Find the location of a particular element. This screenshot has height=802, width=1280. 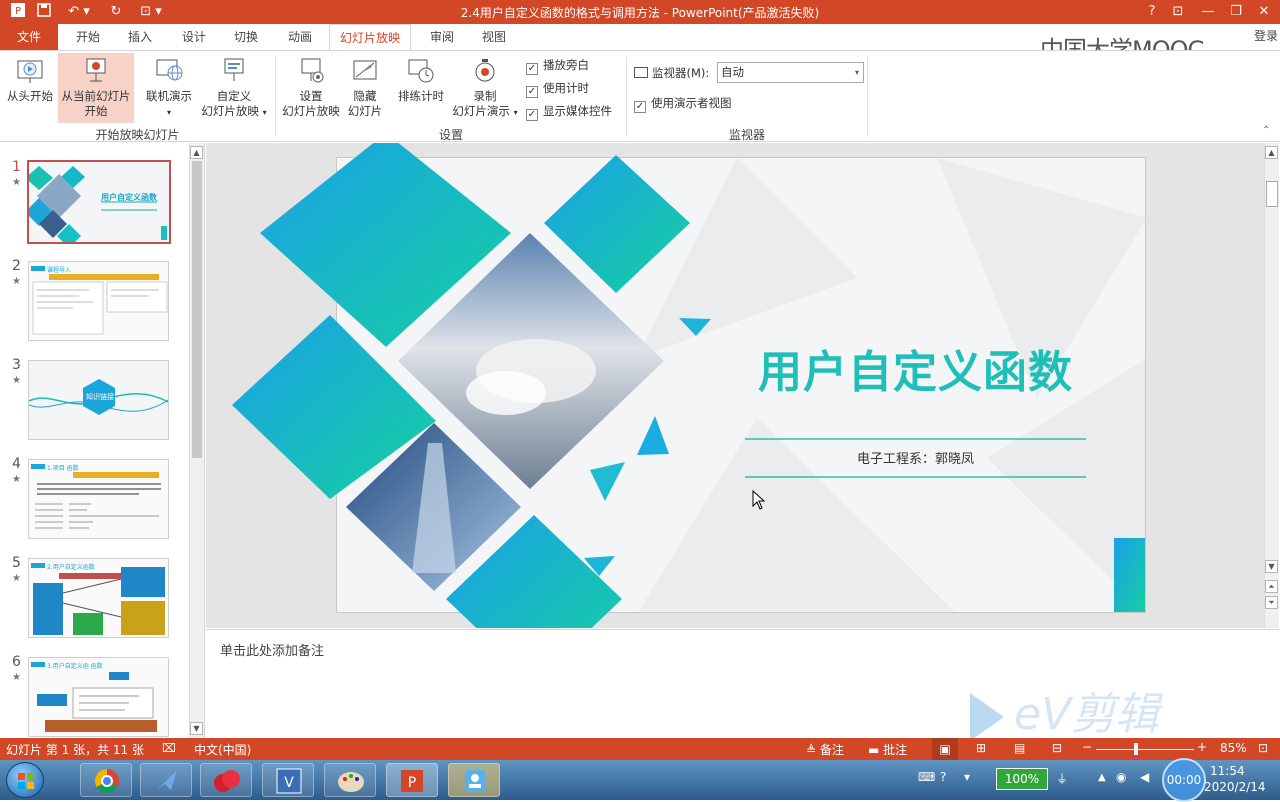

reading-view-icon: ▤ is located at coordinates (1019, 748).